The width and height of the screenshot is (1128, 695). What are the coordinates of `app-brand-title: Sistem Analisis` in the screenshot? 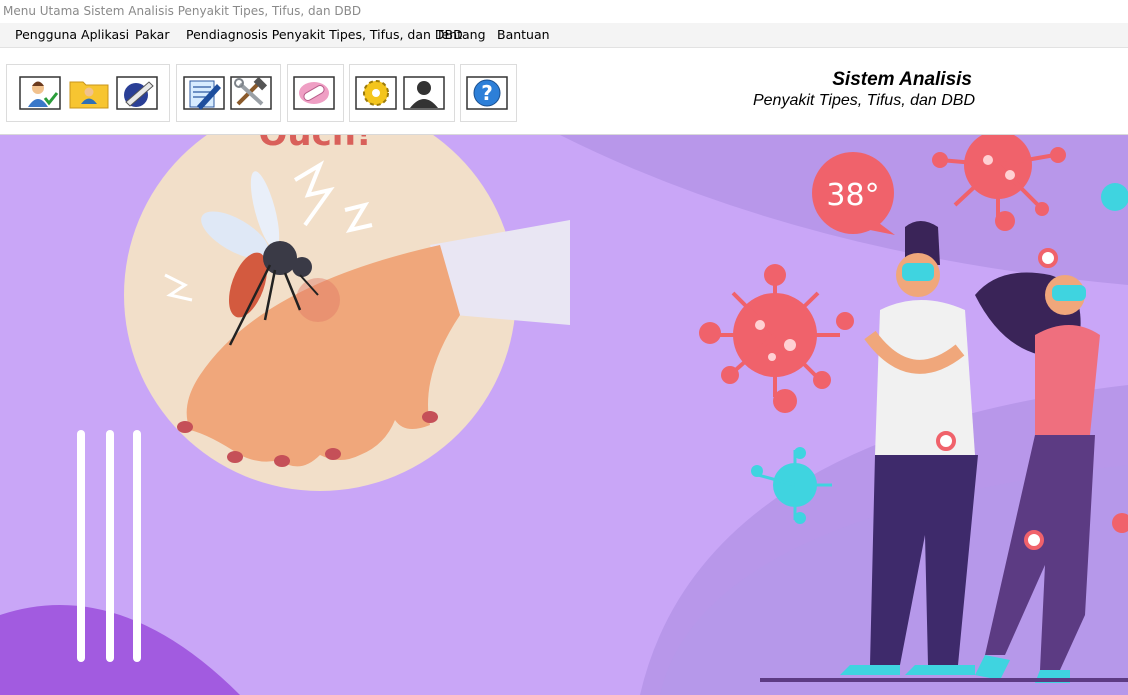 It's located at (902, 79).